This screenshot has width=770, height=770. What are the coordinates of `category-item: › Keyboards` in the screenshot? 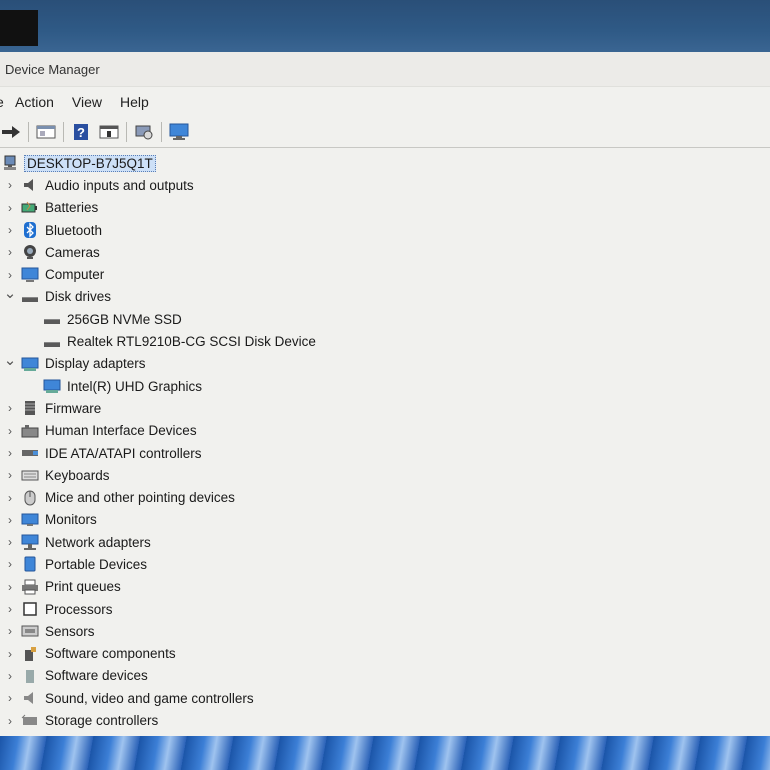 It's located at (385, 475).